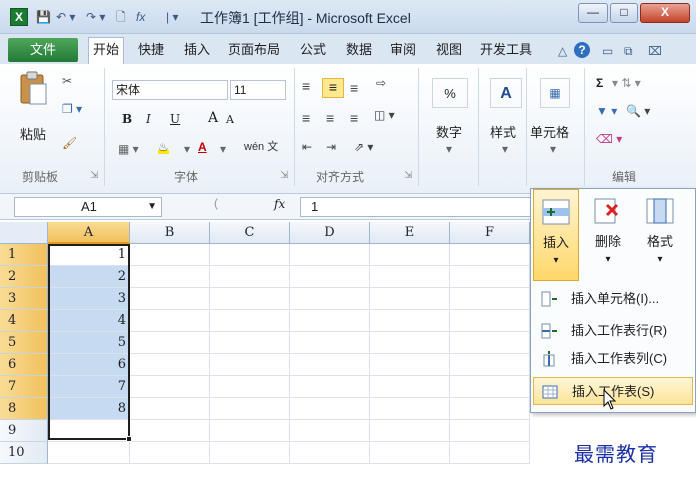 This screenshot has width=696, height=484. What do you see at coordinates (24, 453) in the screenshot?
I see `row-header-10: 10` at bounding box center [24, 453].